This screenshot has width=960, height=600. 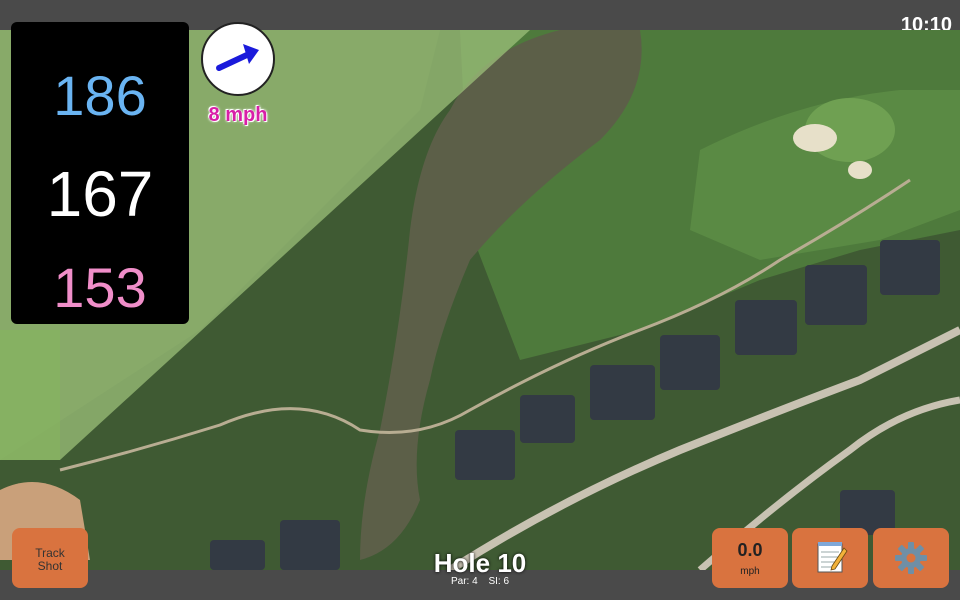 I want to click on distance-panel: 186 167 153, so click(x=100, y=173).